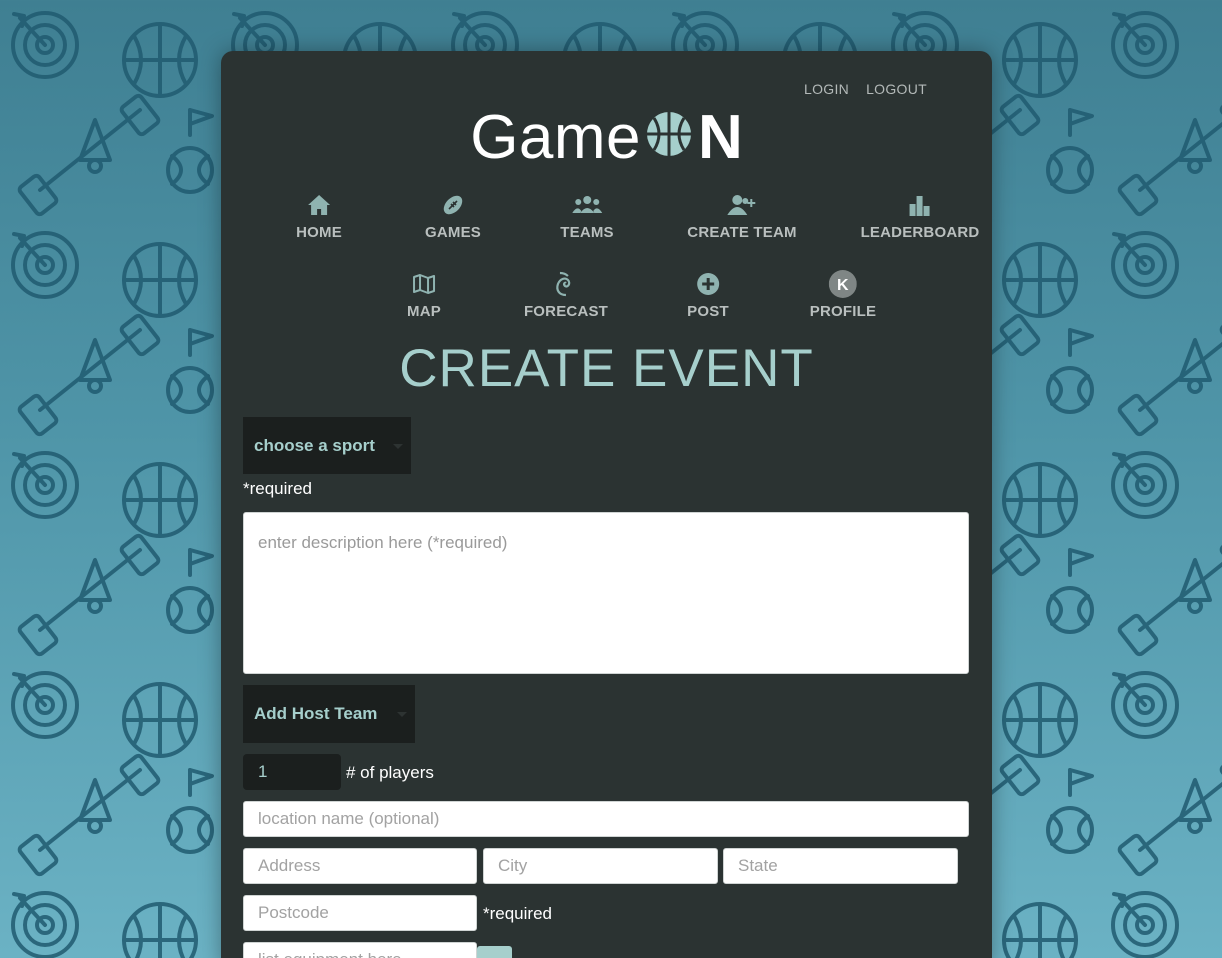  I want to click on nav-label-leaderboard: LEADERBOARD, so click(920, 232).